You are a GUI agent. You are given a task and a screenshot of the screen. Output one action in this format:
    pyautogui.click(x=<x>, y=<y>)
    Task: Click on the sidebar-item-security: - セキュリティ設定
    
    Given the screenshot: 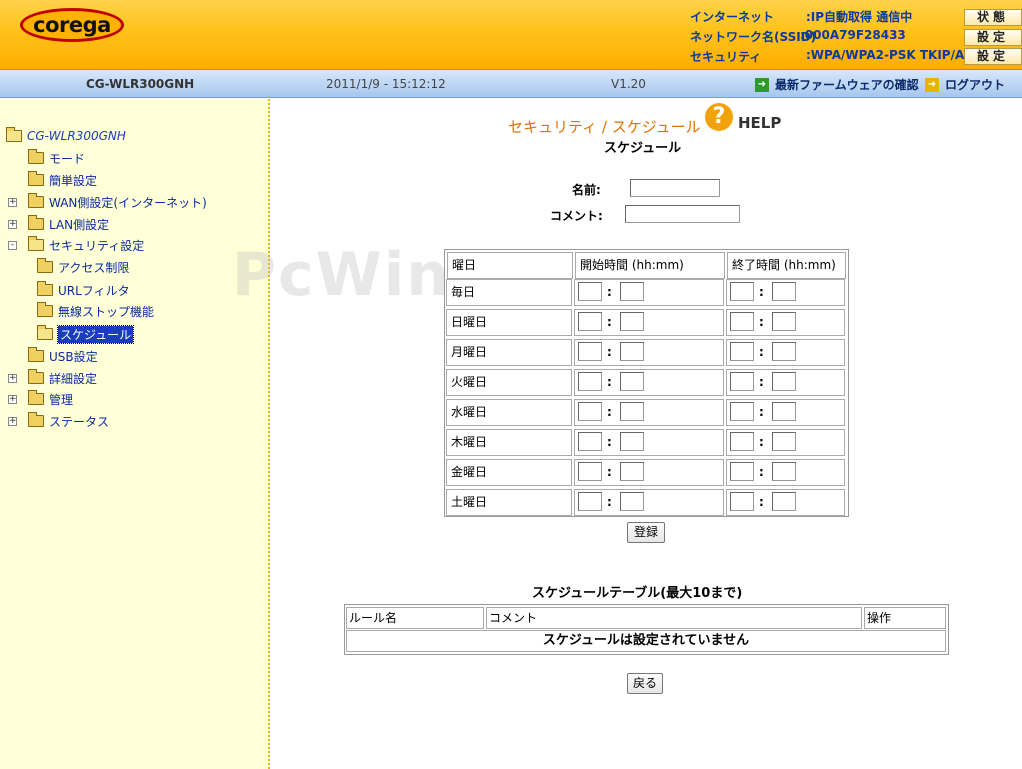 What is the action you would take?
    pyautogui.click(x=76, y=245)
    